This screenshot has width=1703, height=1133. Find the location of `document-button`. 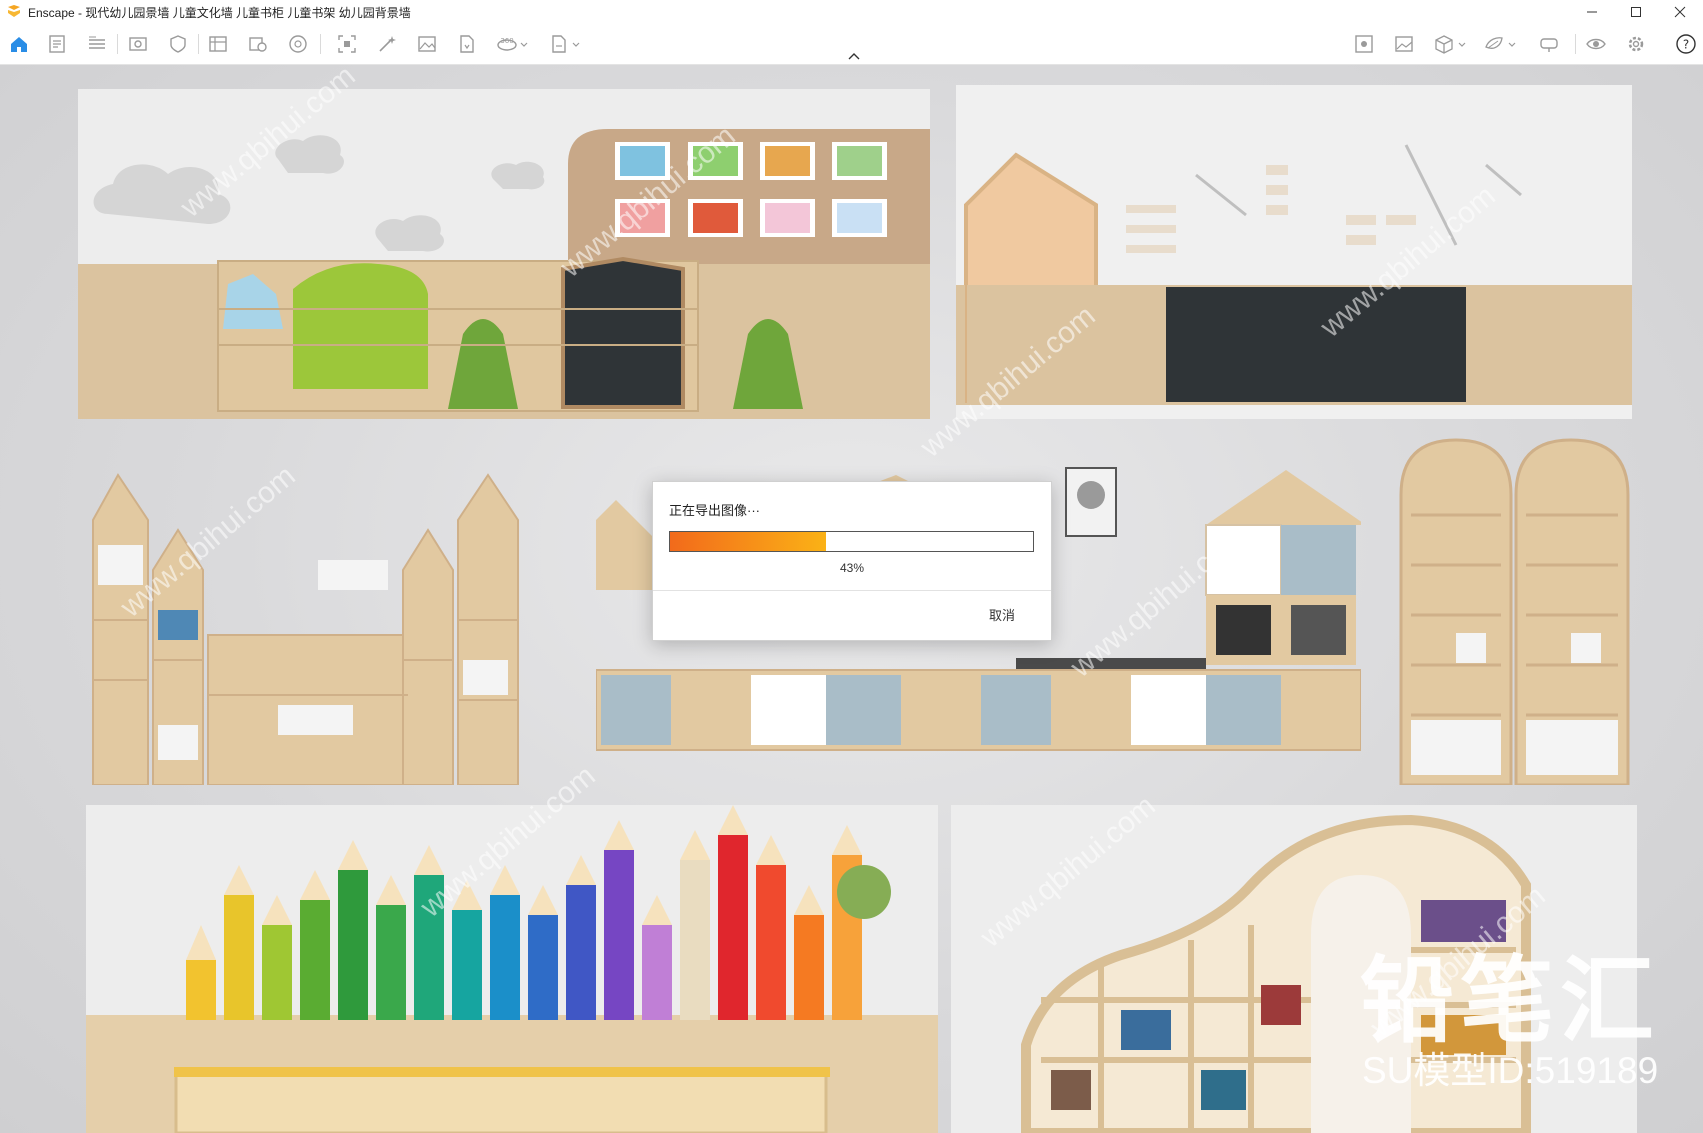

document-button is located at coordinates (57, 44).